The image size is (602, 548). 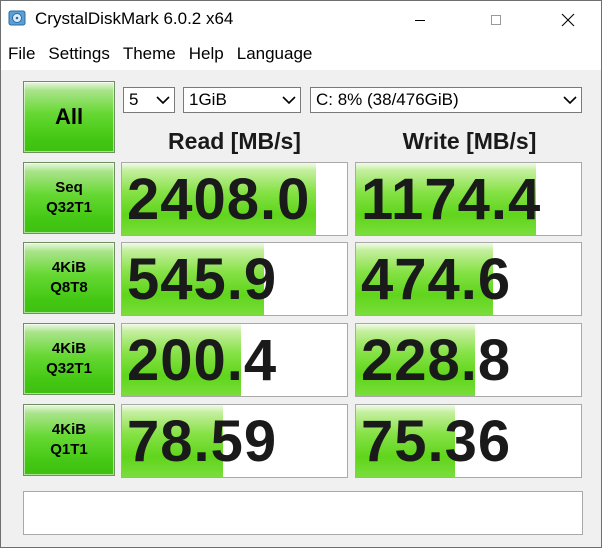 I want to click on title-bar: CrystalDiskMark 6.0.2 x64, so click(x=301, y=19).